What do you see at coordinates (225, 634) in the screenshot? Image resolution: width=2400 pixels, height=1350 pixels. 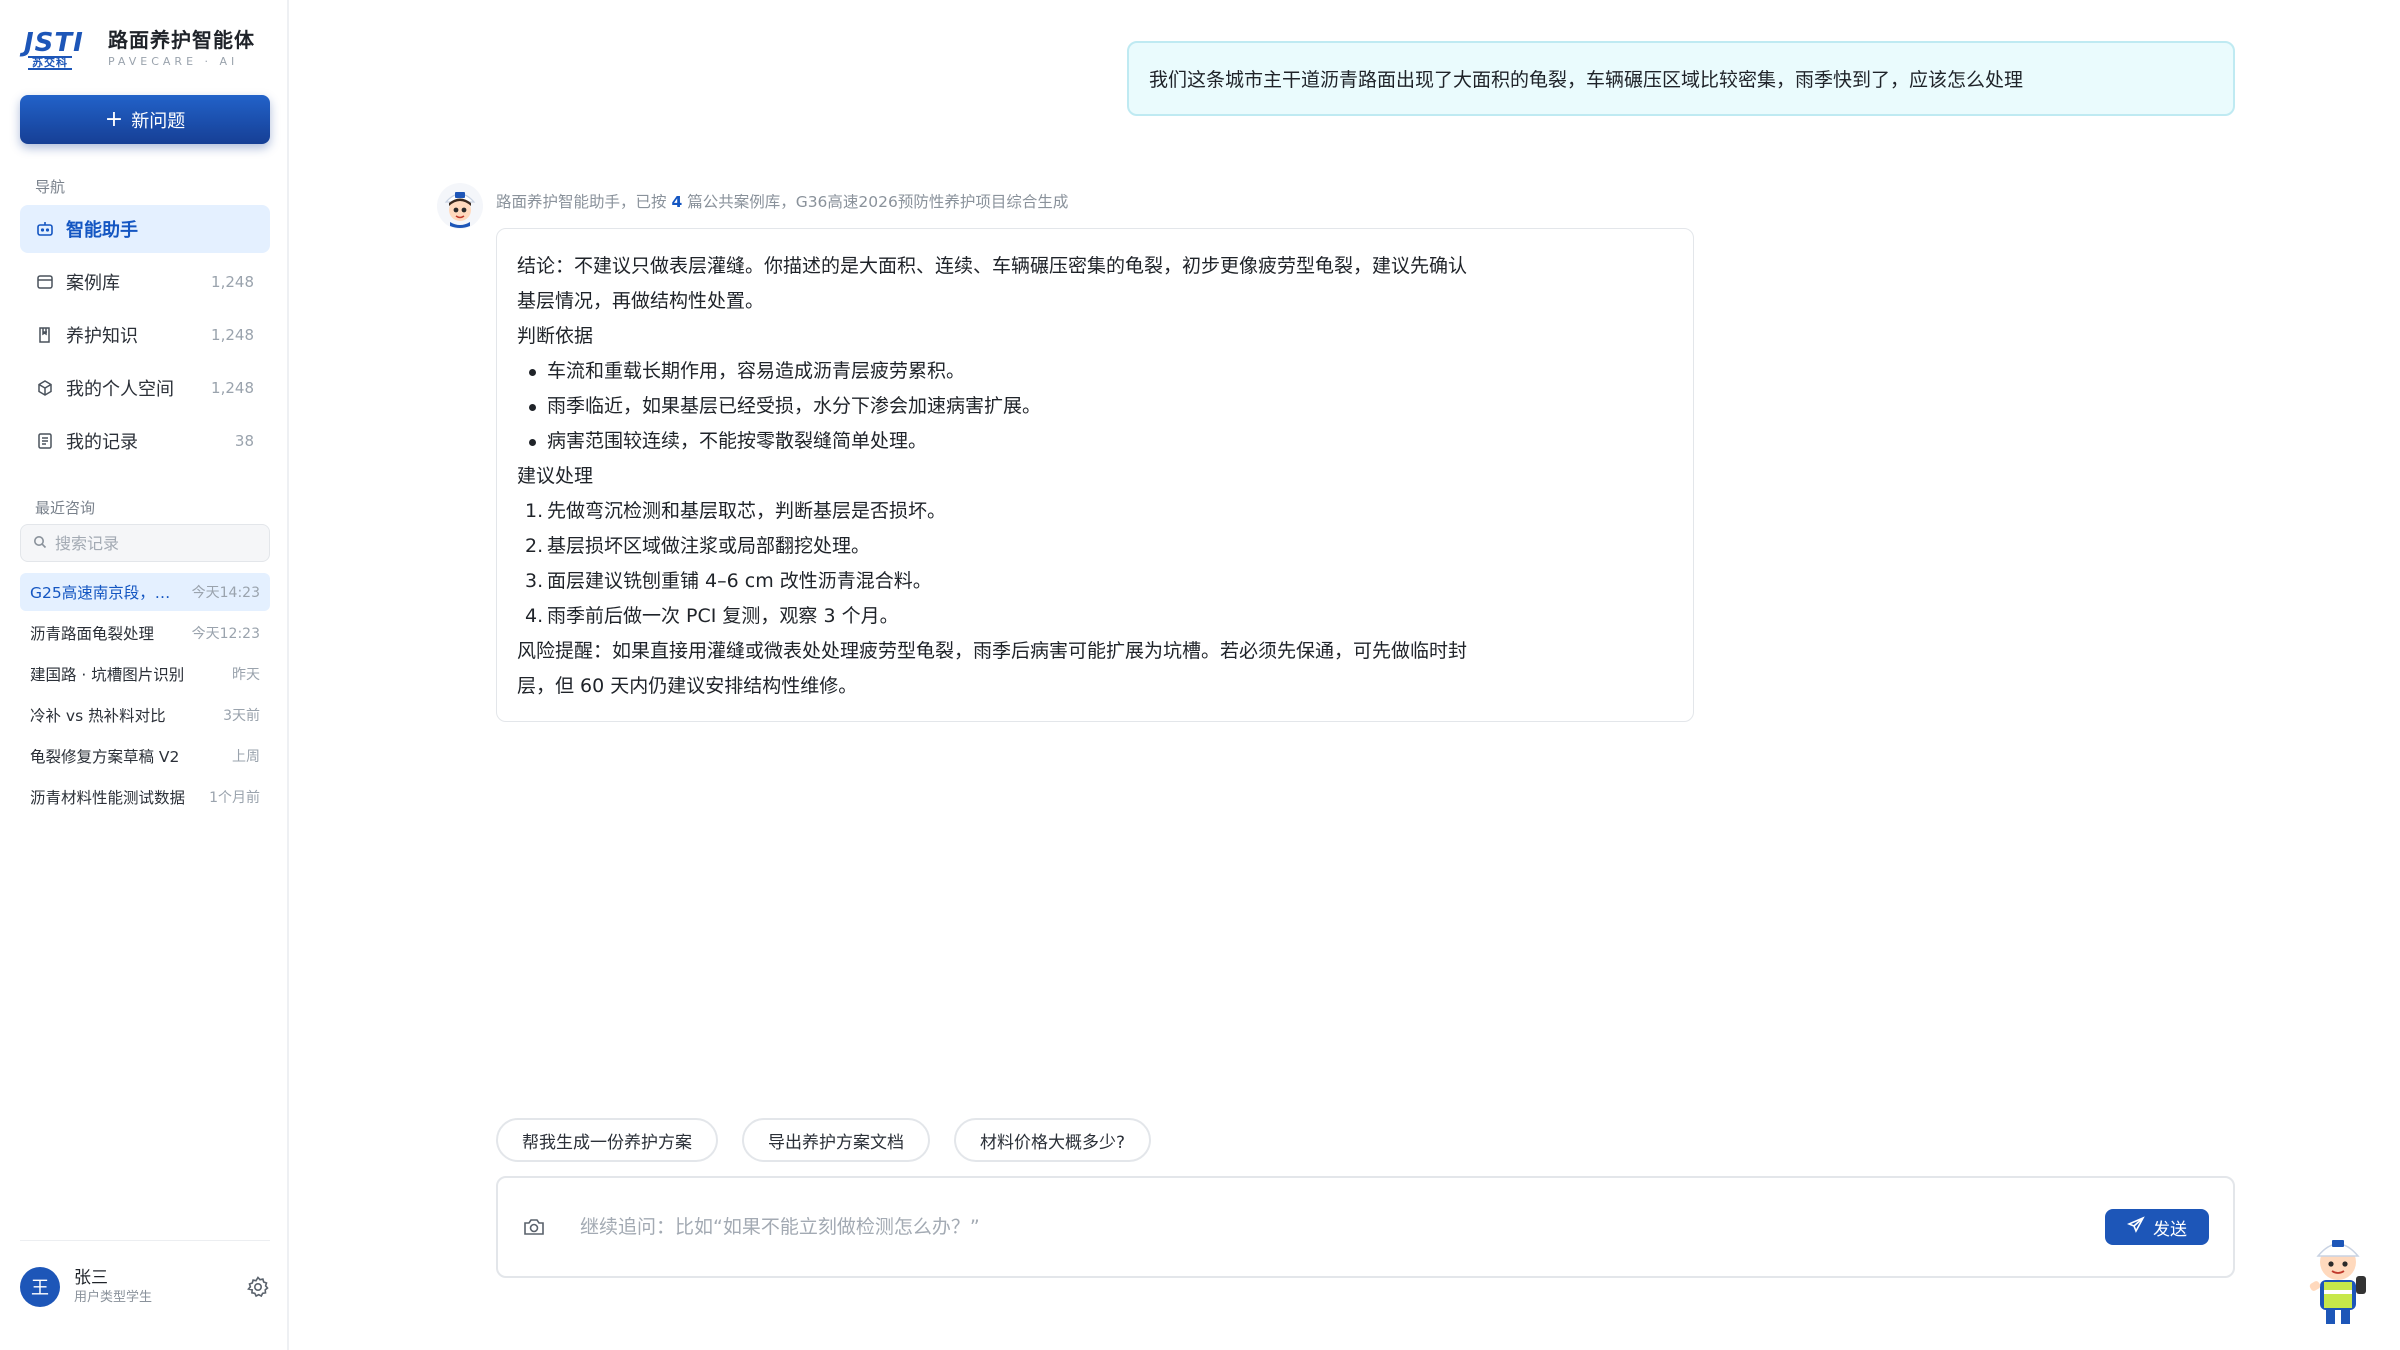 I see `recent-item-date: 今天12:23` at bounding box center [225, 634].